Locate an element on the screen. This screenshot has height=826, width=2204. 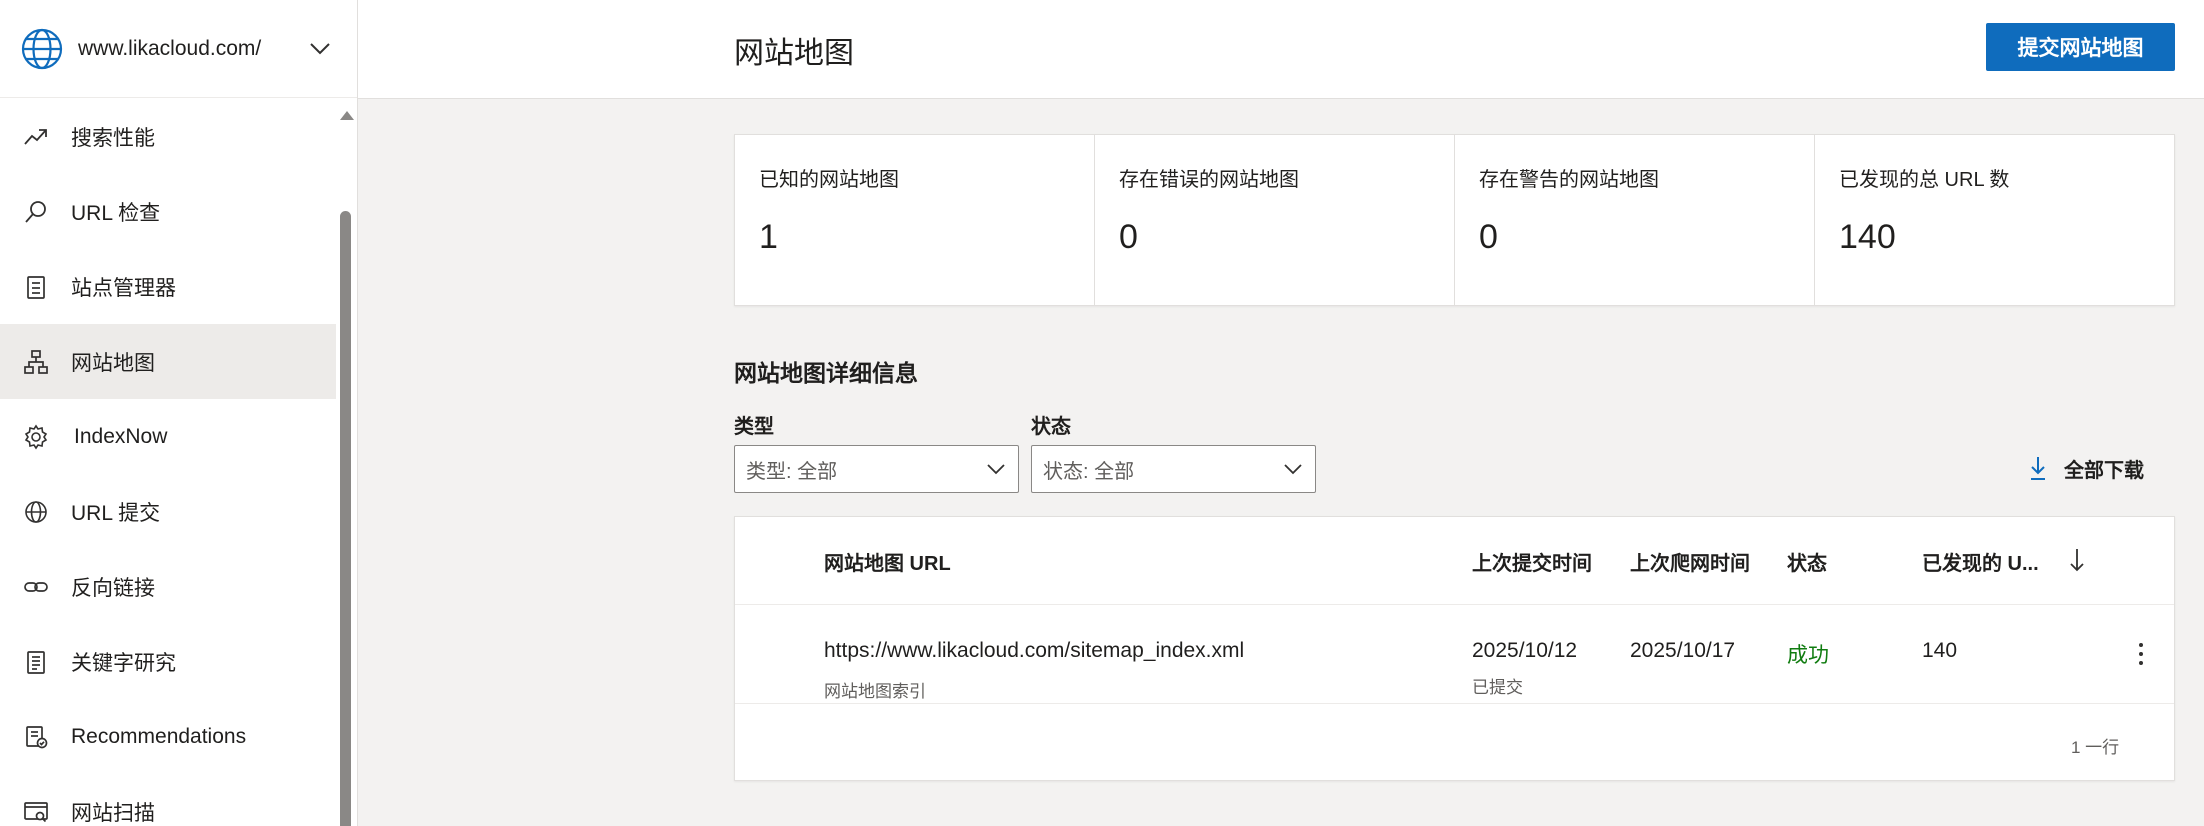
sidebar-item-label: URL 检查 is located at coordinates (116, 213).